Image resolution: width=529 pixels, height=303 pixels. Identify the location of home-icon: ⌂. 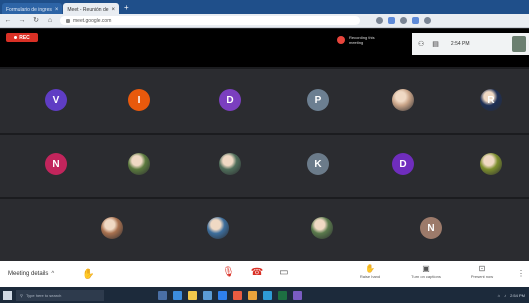
(50, 21).